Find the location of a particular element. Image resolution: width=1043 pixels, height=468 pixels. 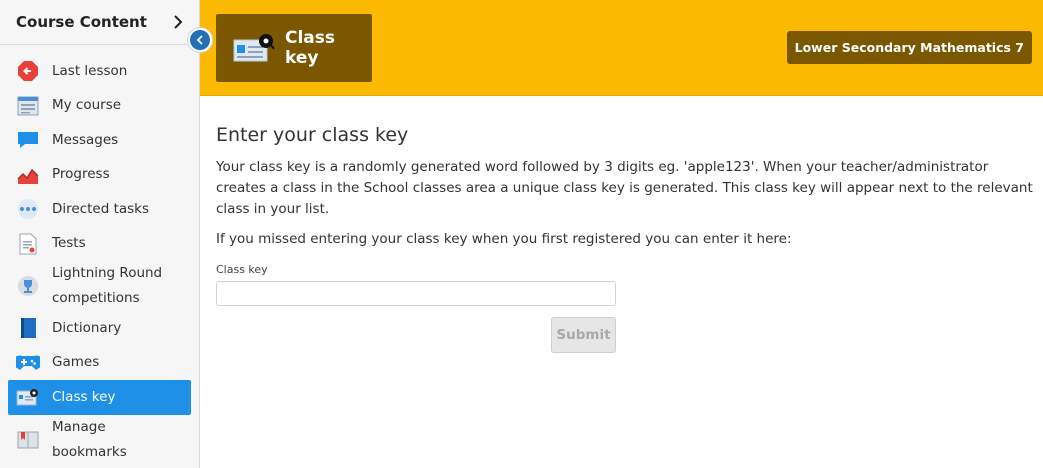

chevron-left-icon is located at coordinates (199, 40).